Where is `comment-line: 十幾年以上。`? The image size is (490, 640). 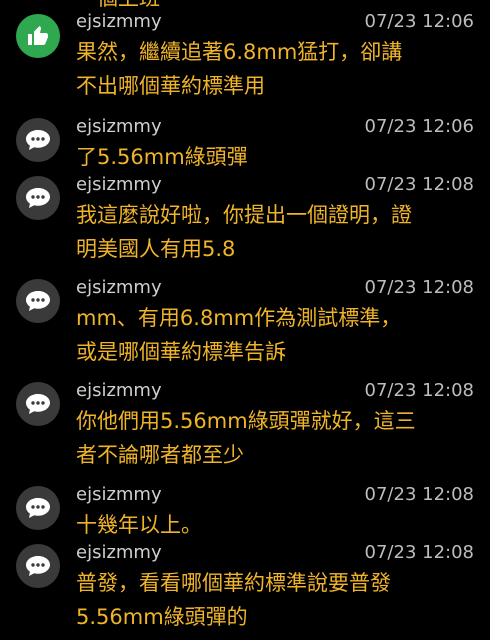 comment-line: 十幾年以上。 is located at coordinates (139, 525).